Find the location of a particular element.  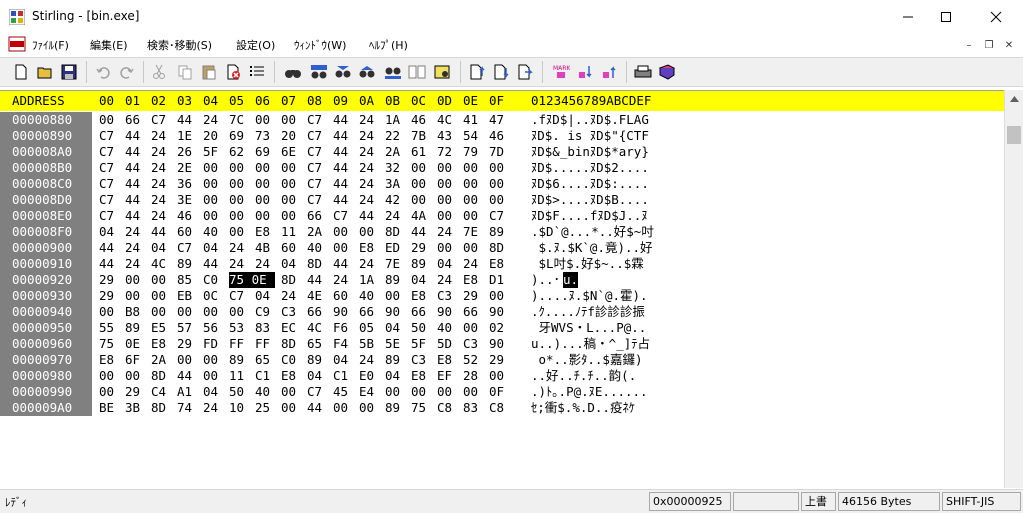

hex-byte: 1A is located at coordinates (396, 120).